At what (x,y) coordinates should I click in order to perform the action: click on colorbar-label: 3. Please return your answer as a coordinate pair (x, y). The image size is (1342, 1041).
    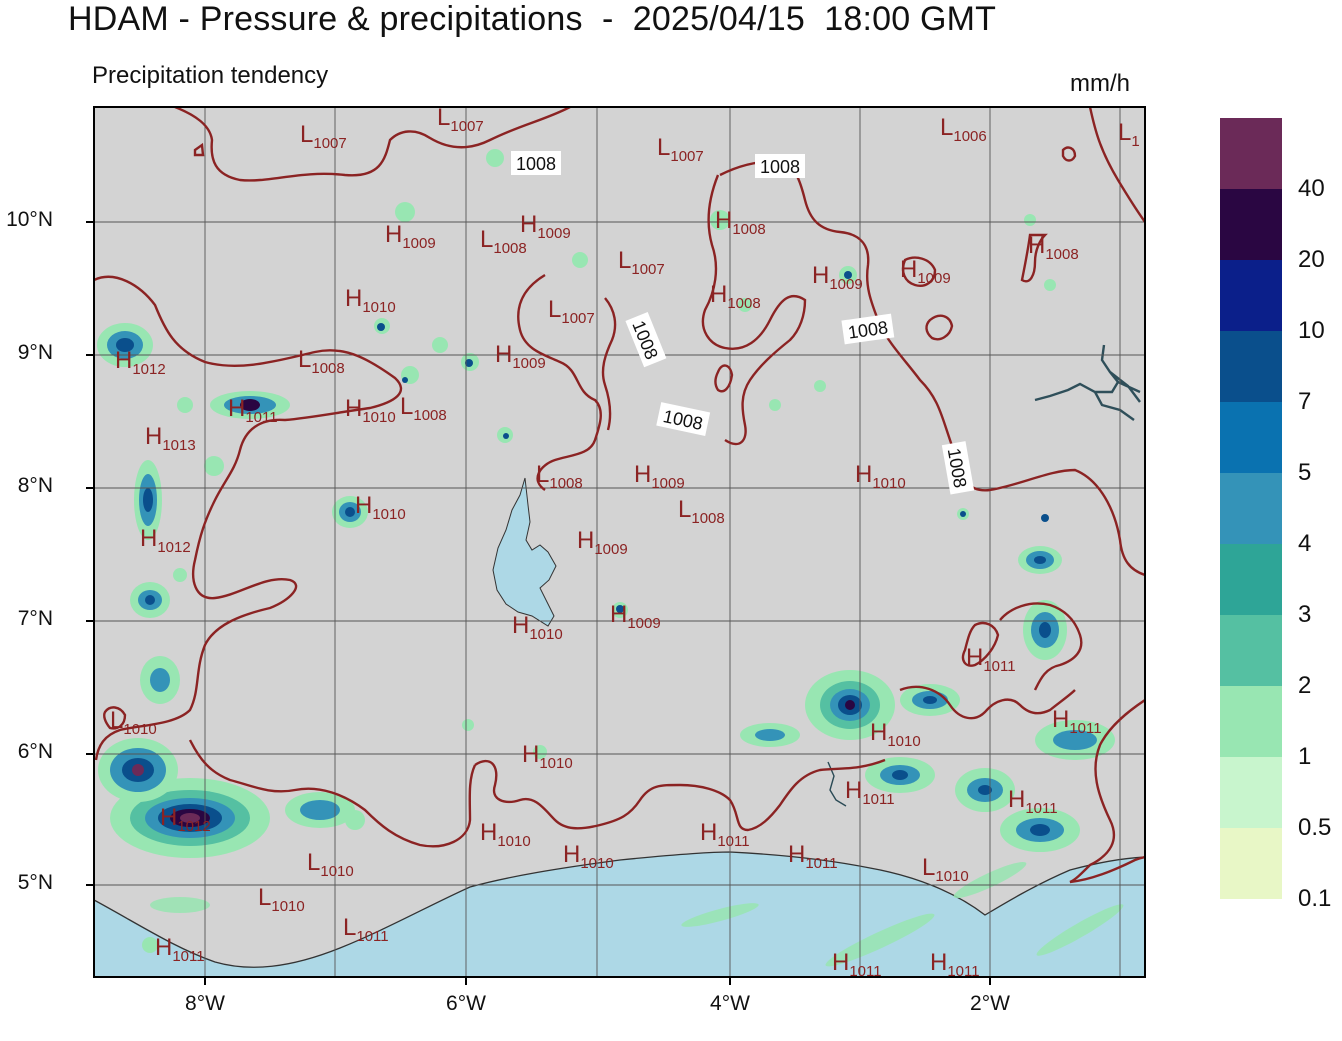
    Looking at the image, I should click on (1305, 614).